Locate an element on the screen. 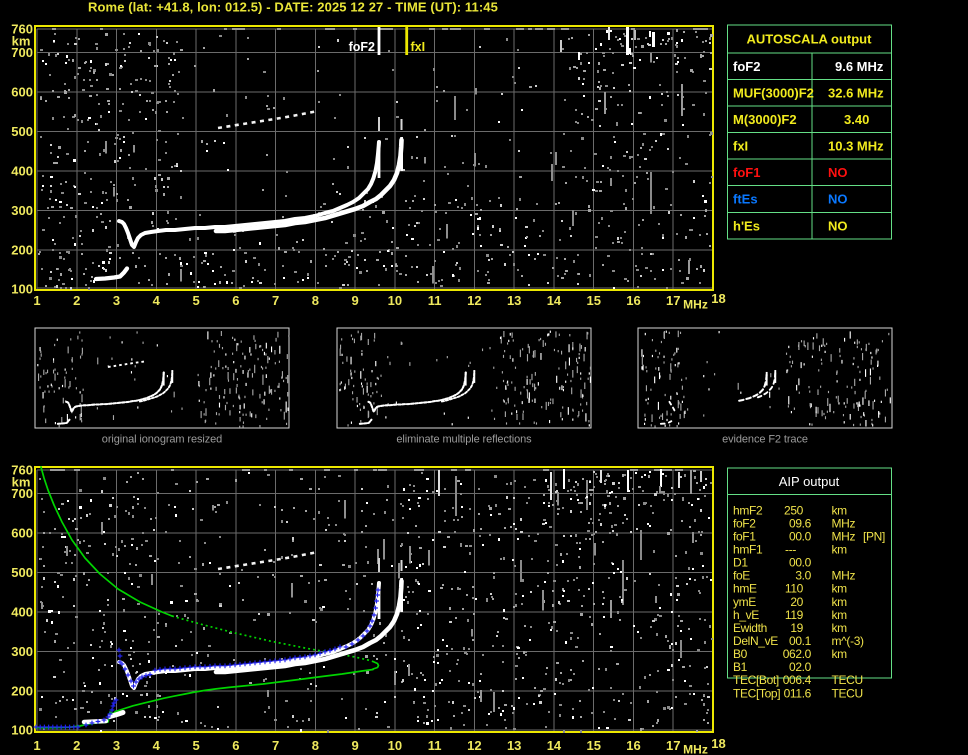 The image size is (968, 755). svg-text: hmF2 is located at coordinates (748, 510).